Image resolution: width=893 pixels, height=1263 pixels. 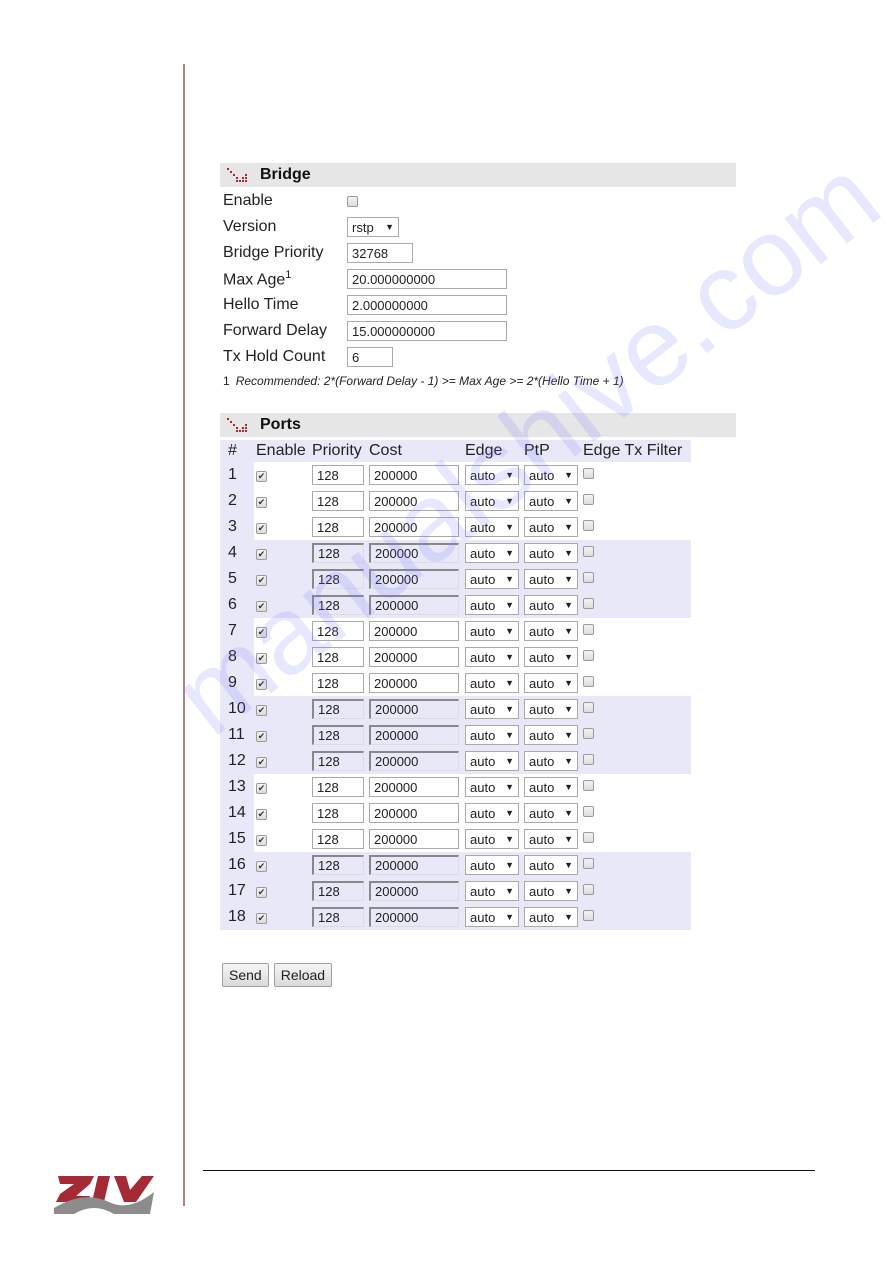 I want to click on max-age-input: 20.000000000, so click(x=427, y=279).